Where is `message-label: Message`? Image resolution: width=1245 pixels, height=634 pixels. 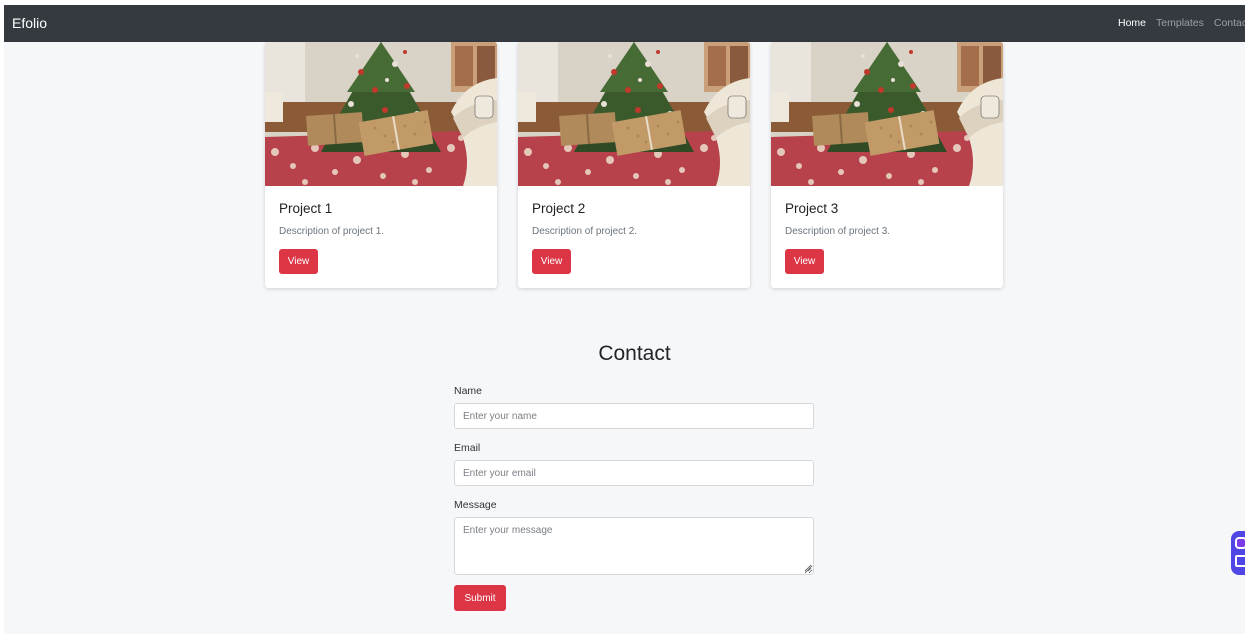
message-label: Message is located at coordinates (475, 505).